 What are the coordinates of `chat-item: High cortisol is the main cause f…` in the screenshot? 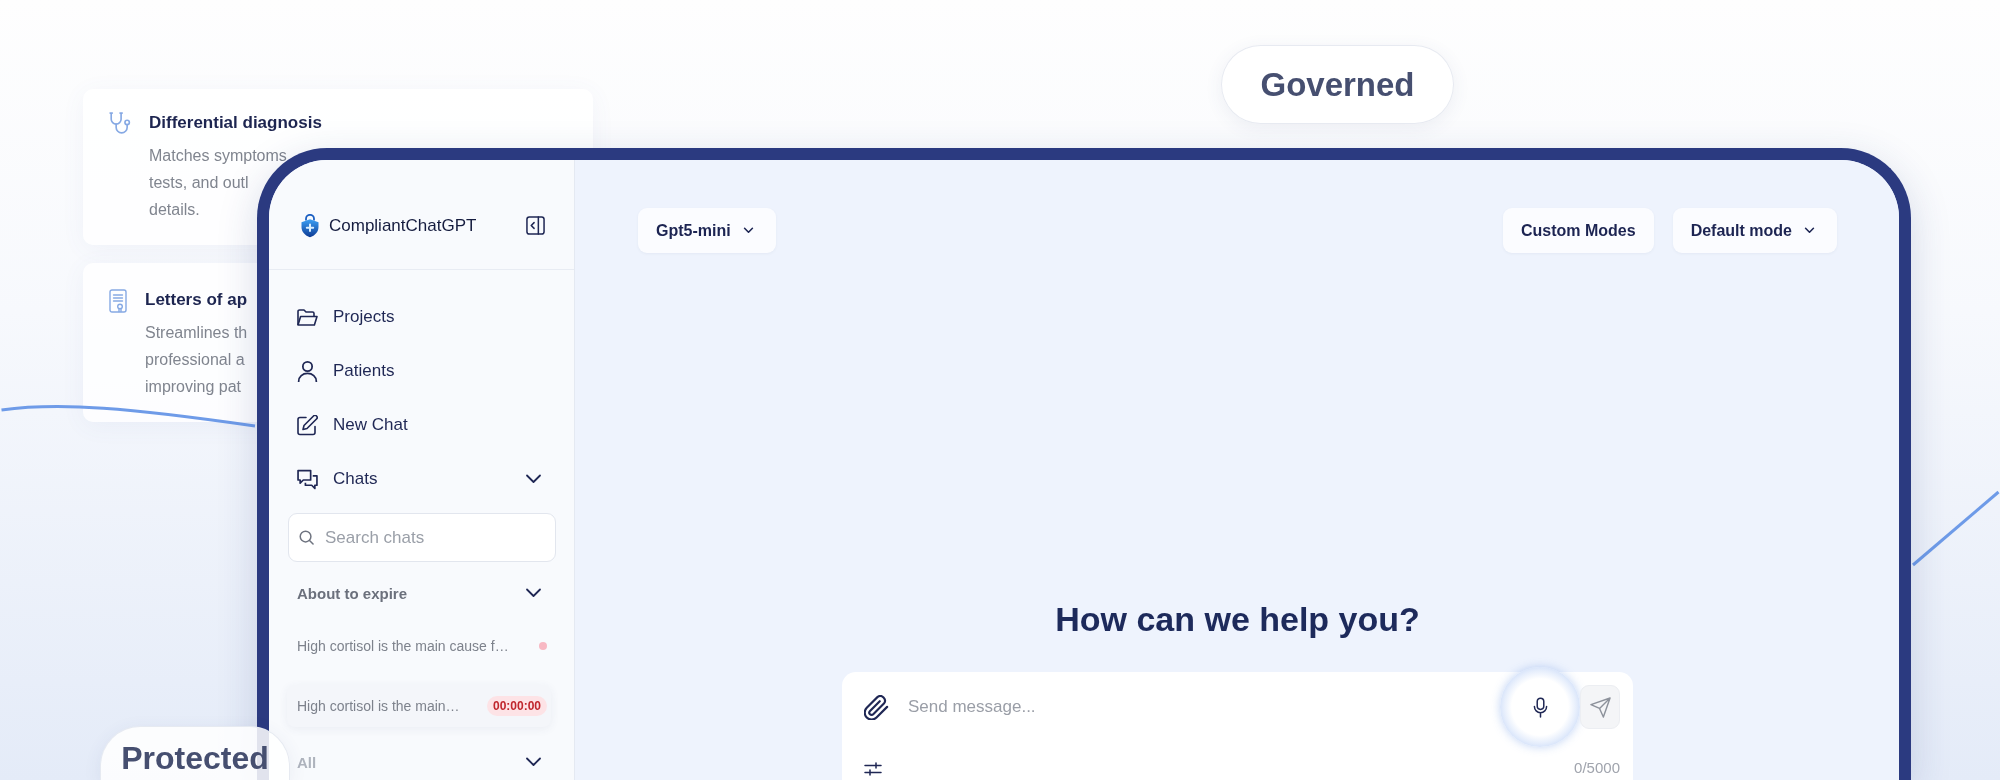 It's located at (419, 646).